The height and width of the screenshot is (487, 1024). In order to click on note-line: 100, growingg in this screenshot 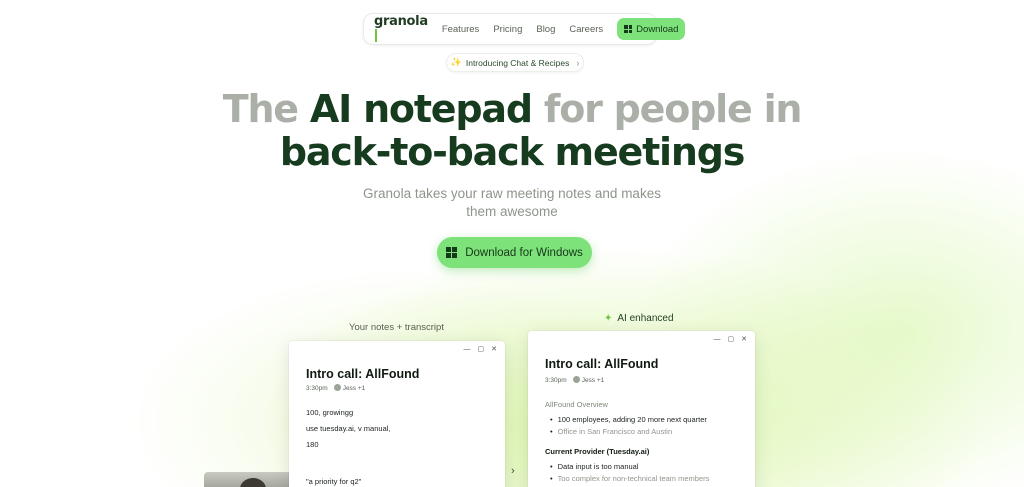, I will do `click(330, 412)`.